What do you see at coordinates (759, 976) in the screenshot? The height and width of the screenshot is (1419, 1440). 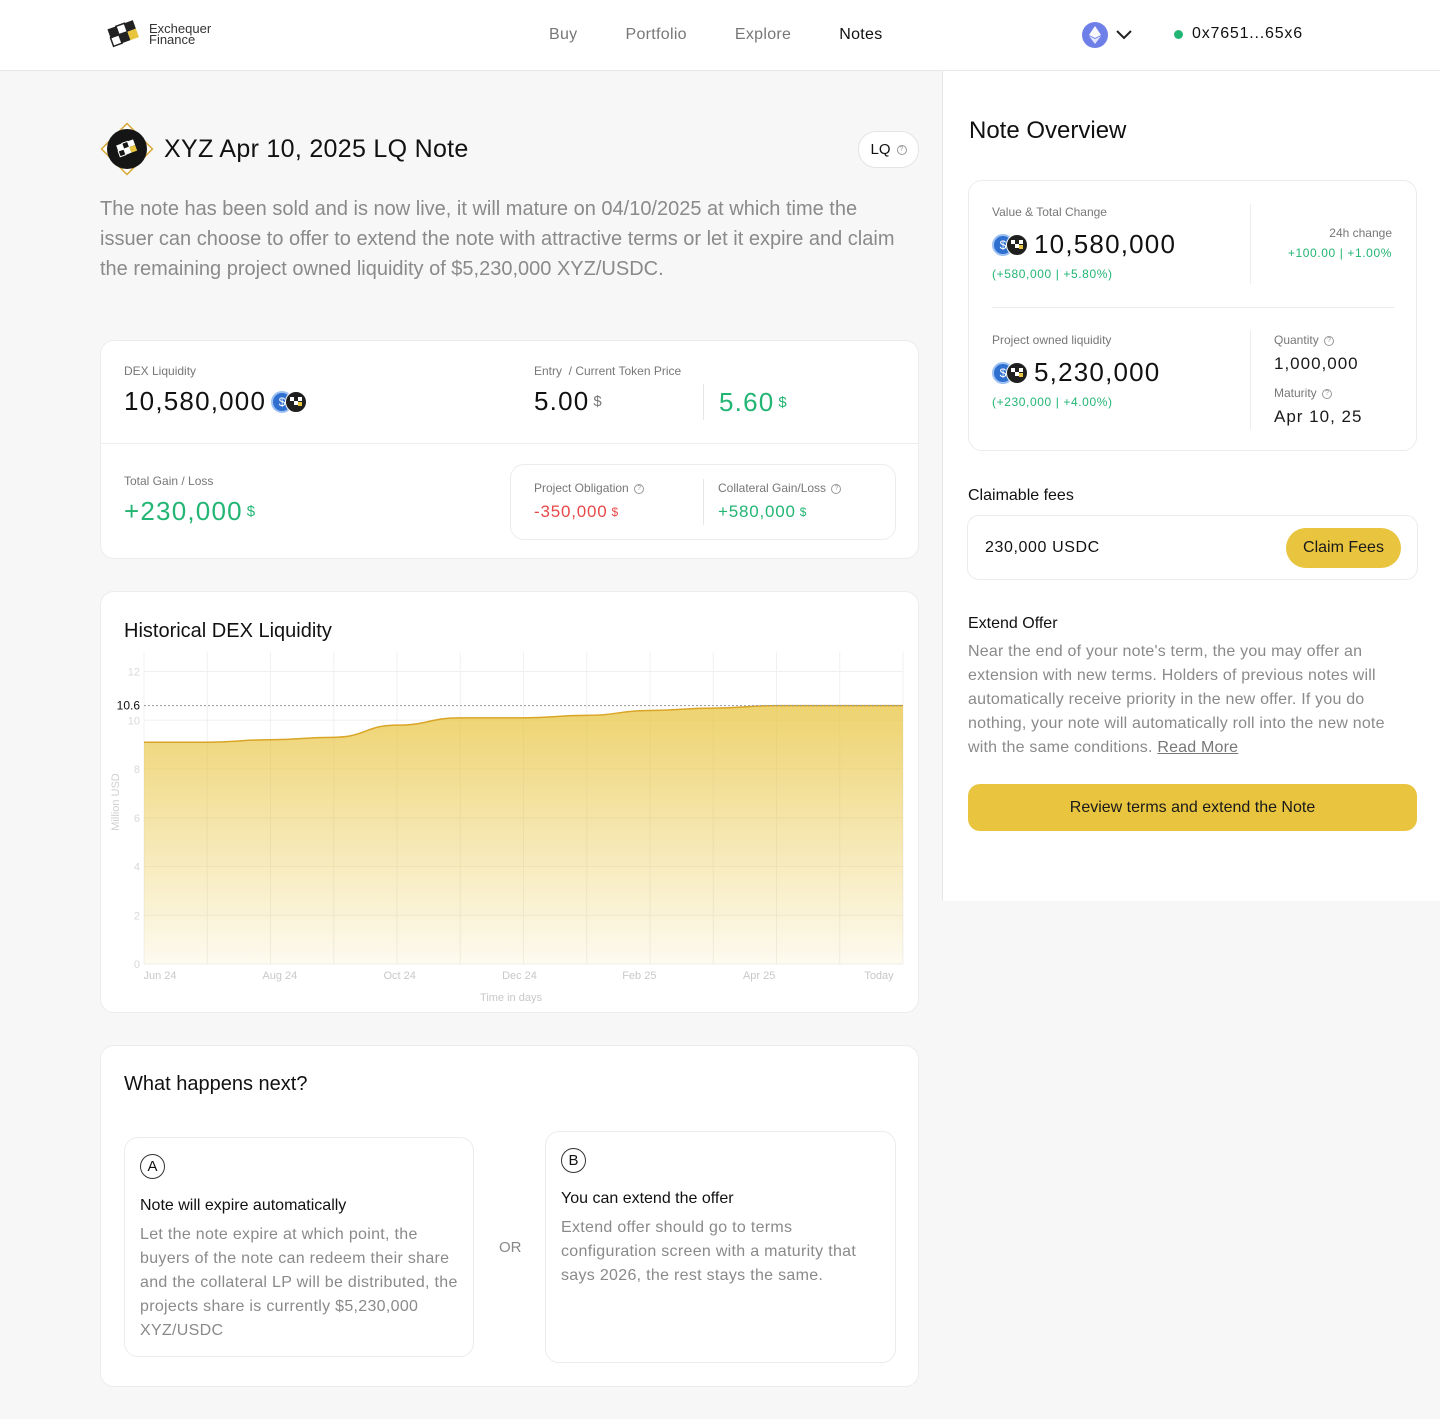 I see `x-tick-label: Apr 25` at bounding box center [759, 976].